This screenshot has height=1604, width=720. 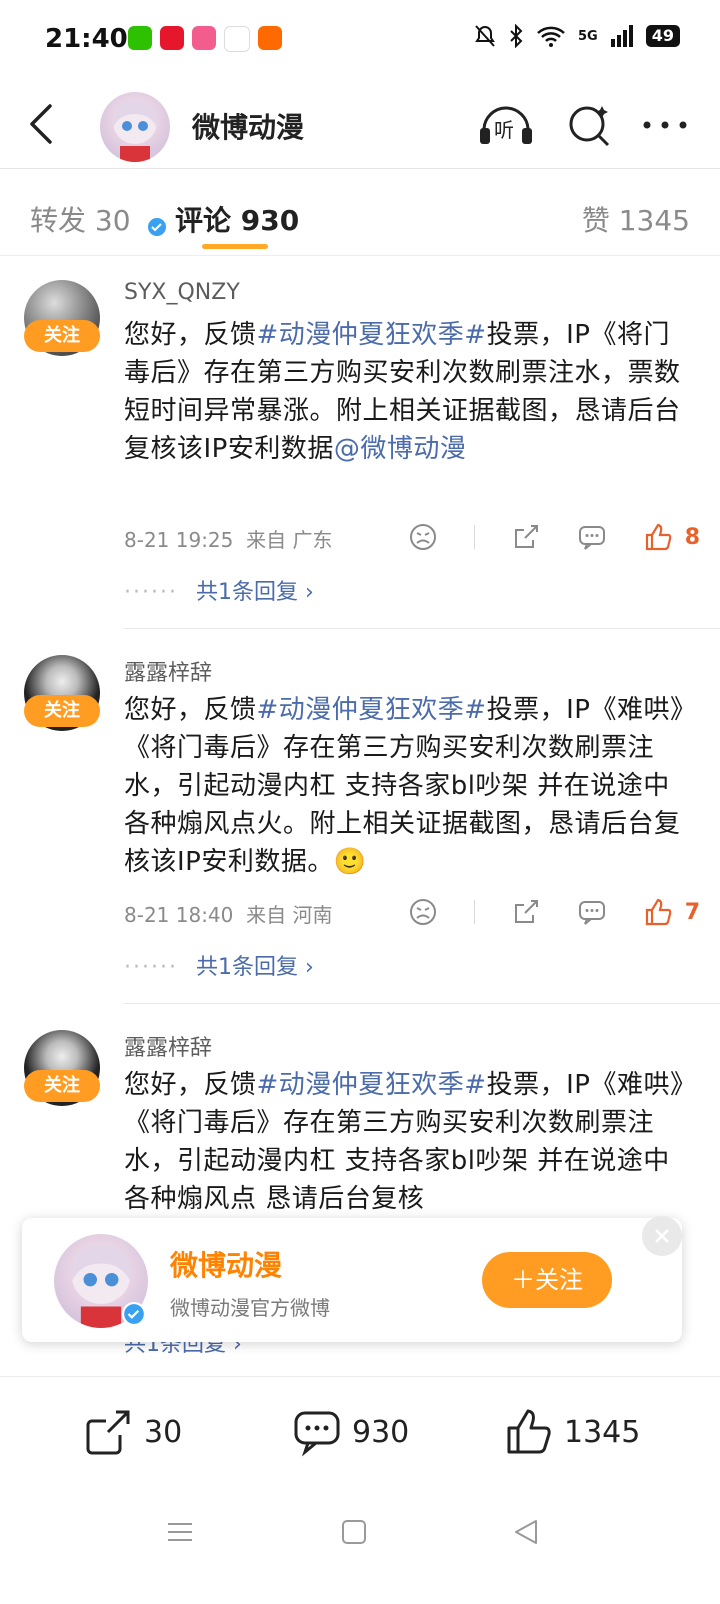 I want to click on status-time: 21:40, so click(x=86, y=39).